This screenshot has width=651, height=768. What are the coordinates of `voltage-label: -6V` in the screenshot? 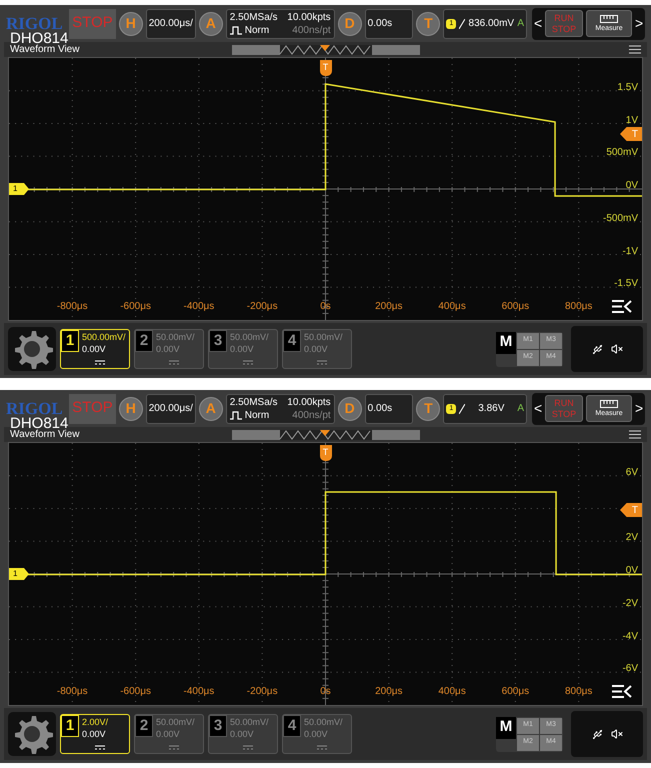 It's located at (630, 669).